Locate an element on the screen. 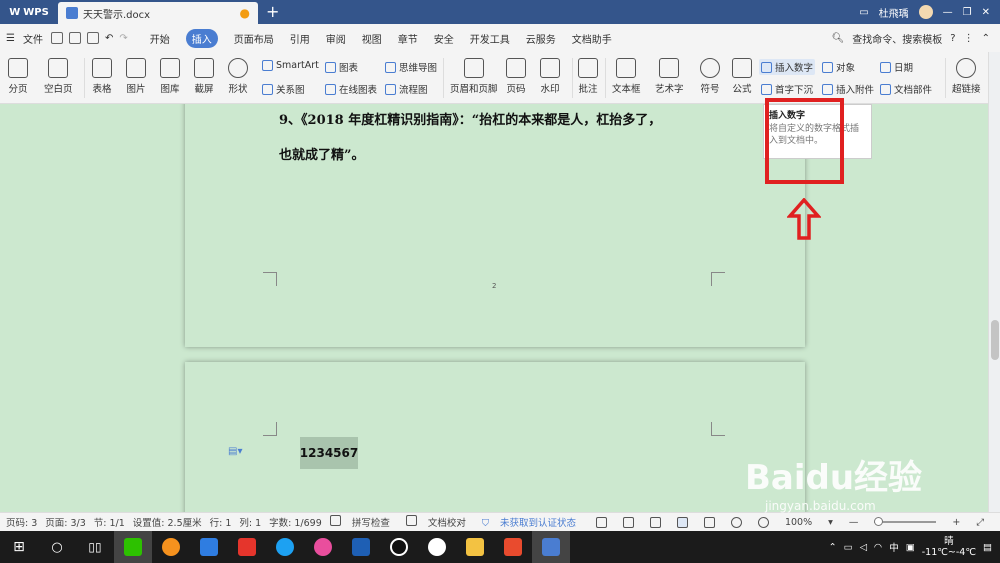 Image resolution: width=1000 pixels, height=563 pixels. help-icon: ? is located at coordinates (952, 38).